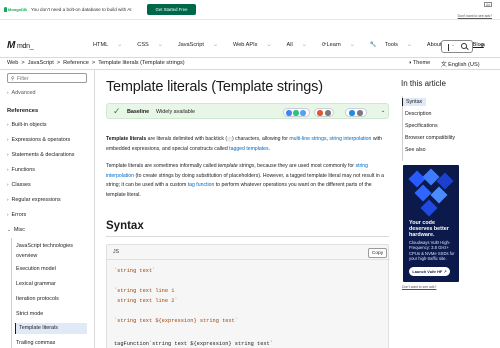  Describe the element at coordinates (20, 45) in the screenshot. I see `mdn-logo: Mmdn_` at that location.